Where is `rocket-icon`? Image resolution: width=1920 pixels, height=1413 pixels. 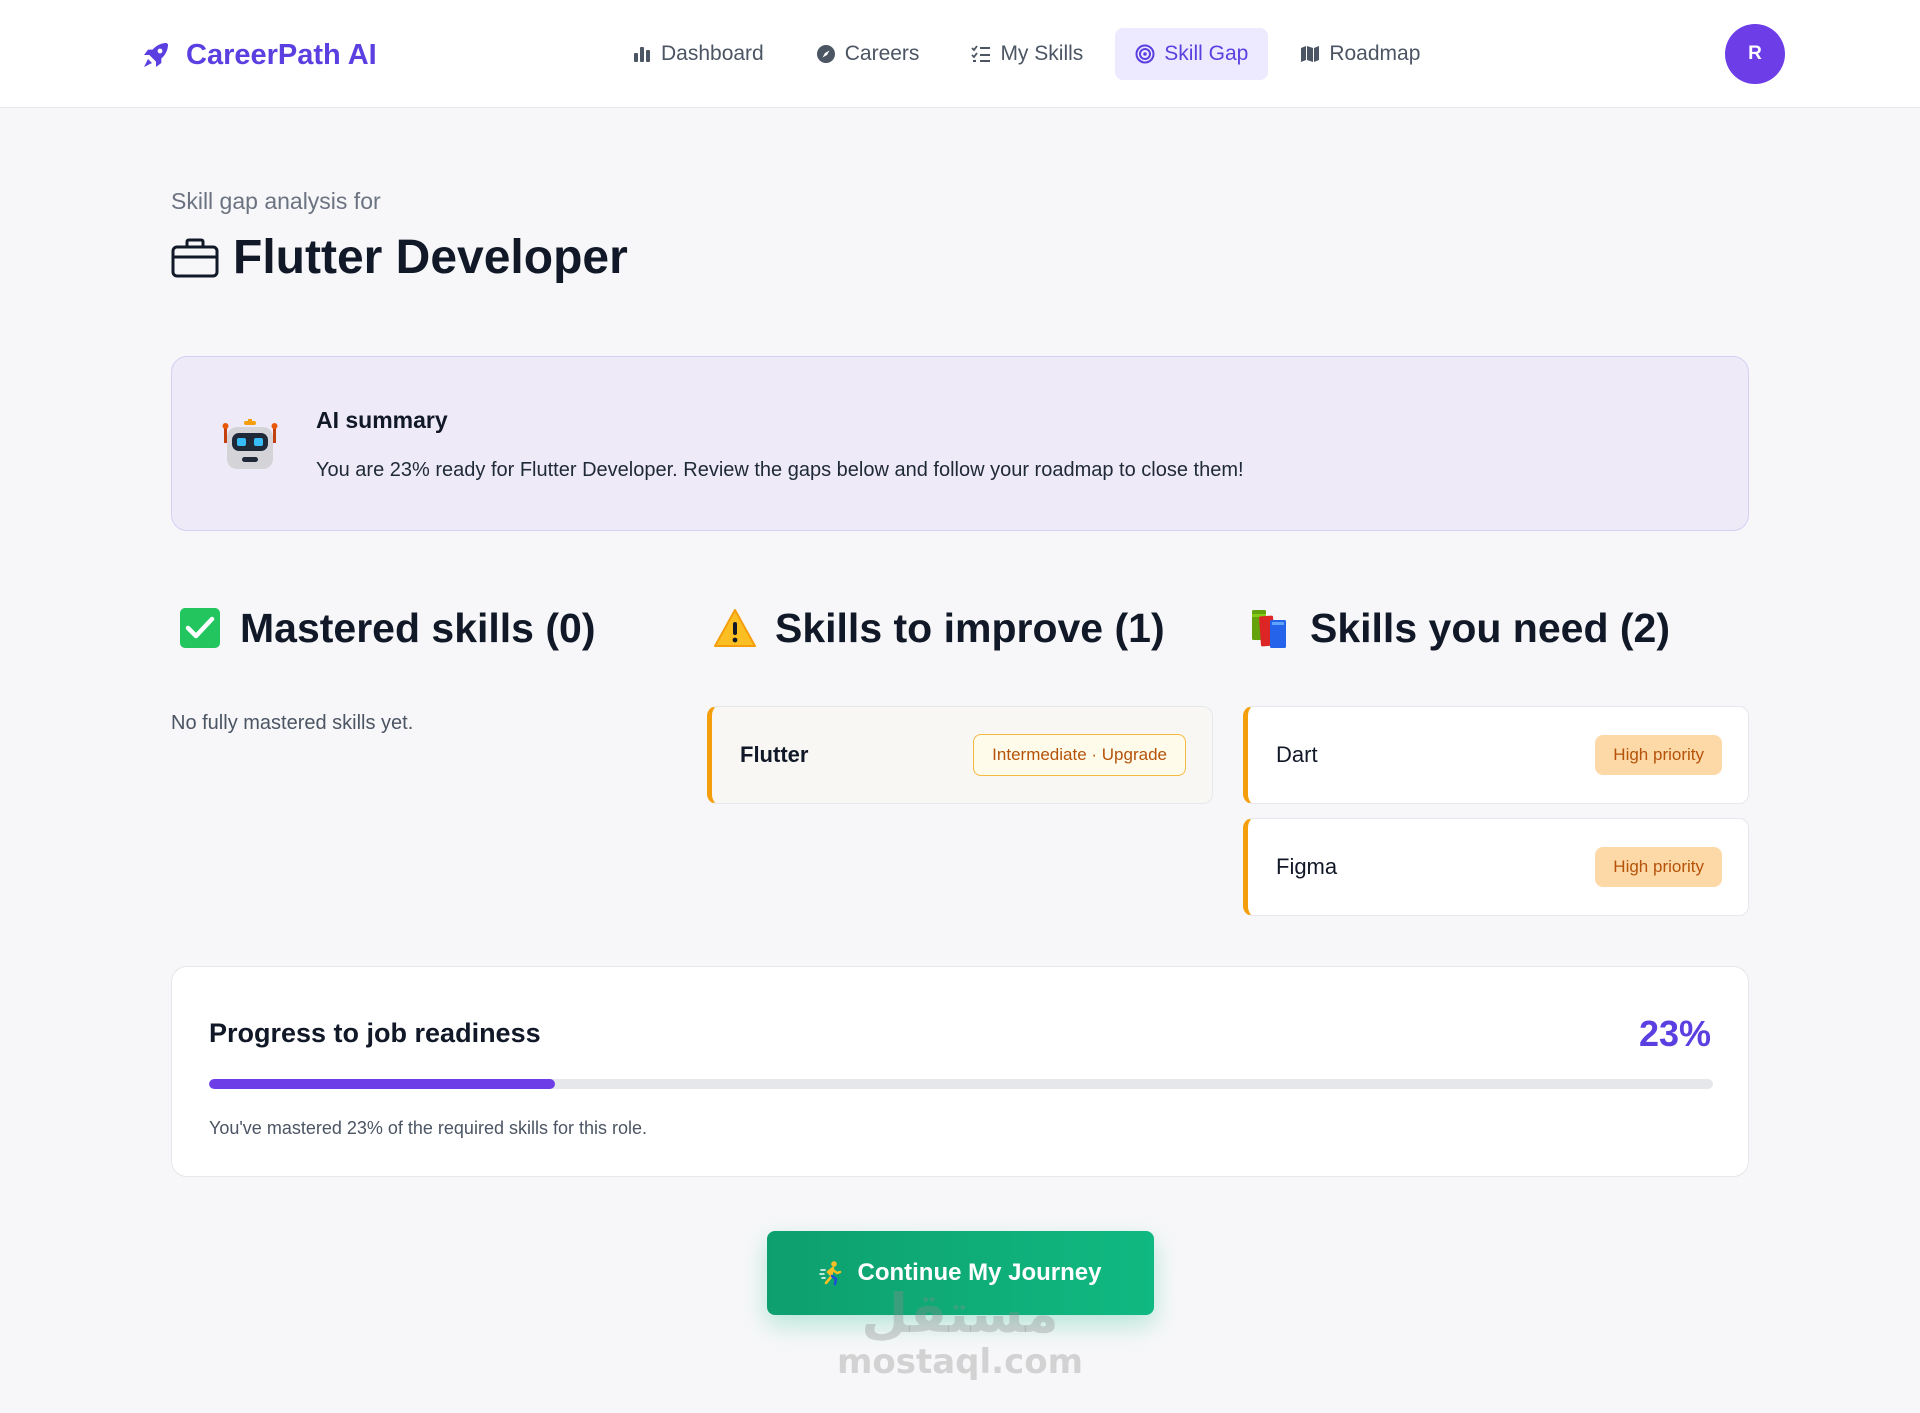 rocket-icon is located at coordinates (156, 55).